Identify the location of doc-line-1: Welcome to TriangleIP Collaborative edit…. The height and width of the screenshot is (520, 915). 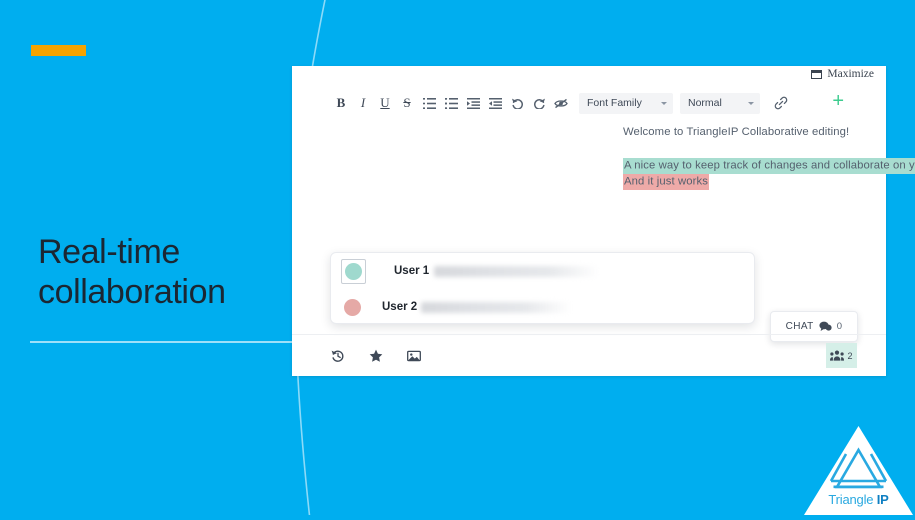
(736, 132).